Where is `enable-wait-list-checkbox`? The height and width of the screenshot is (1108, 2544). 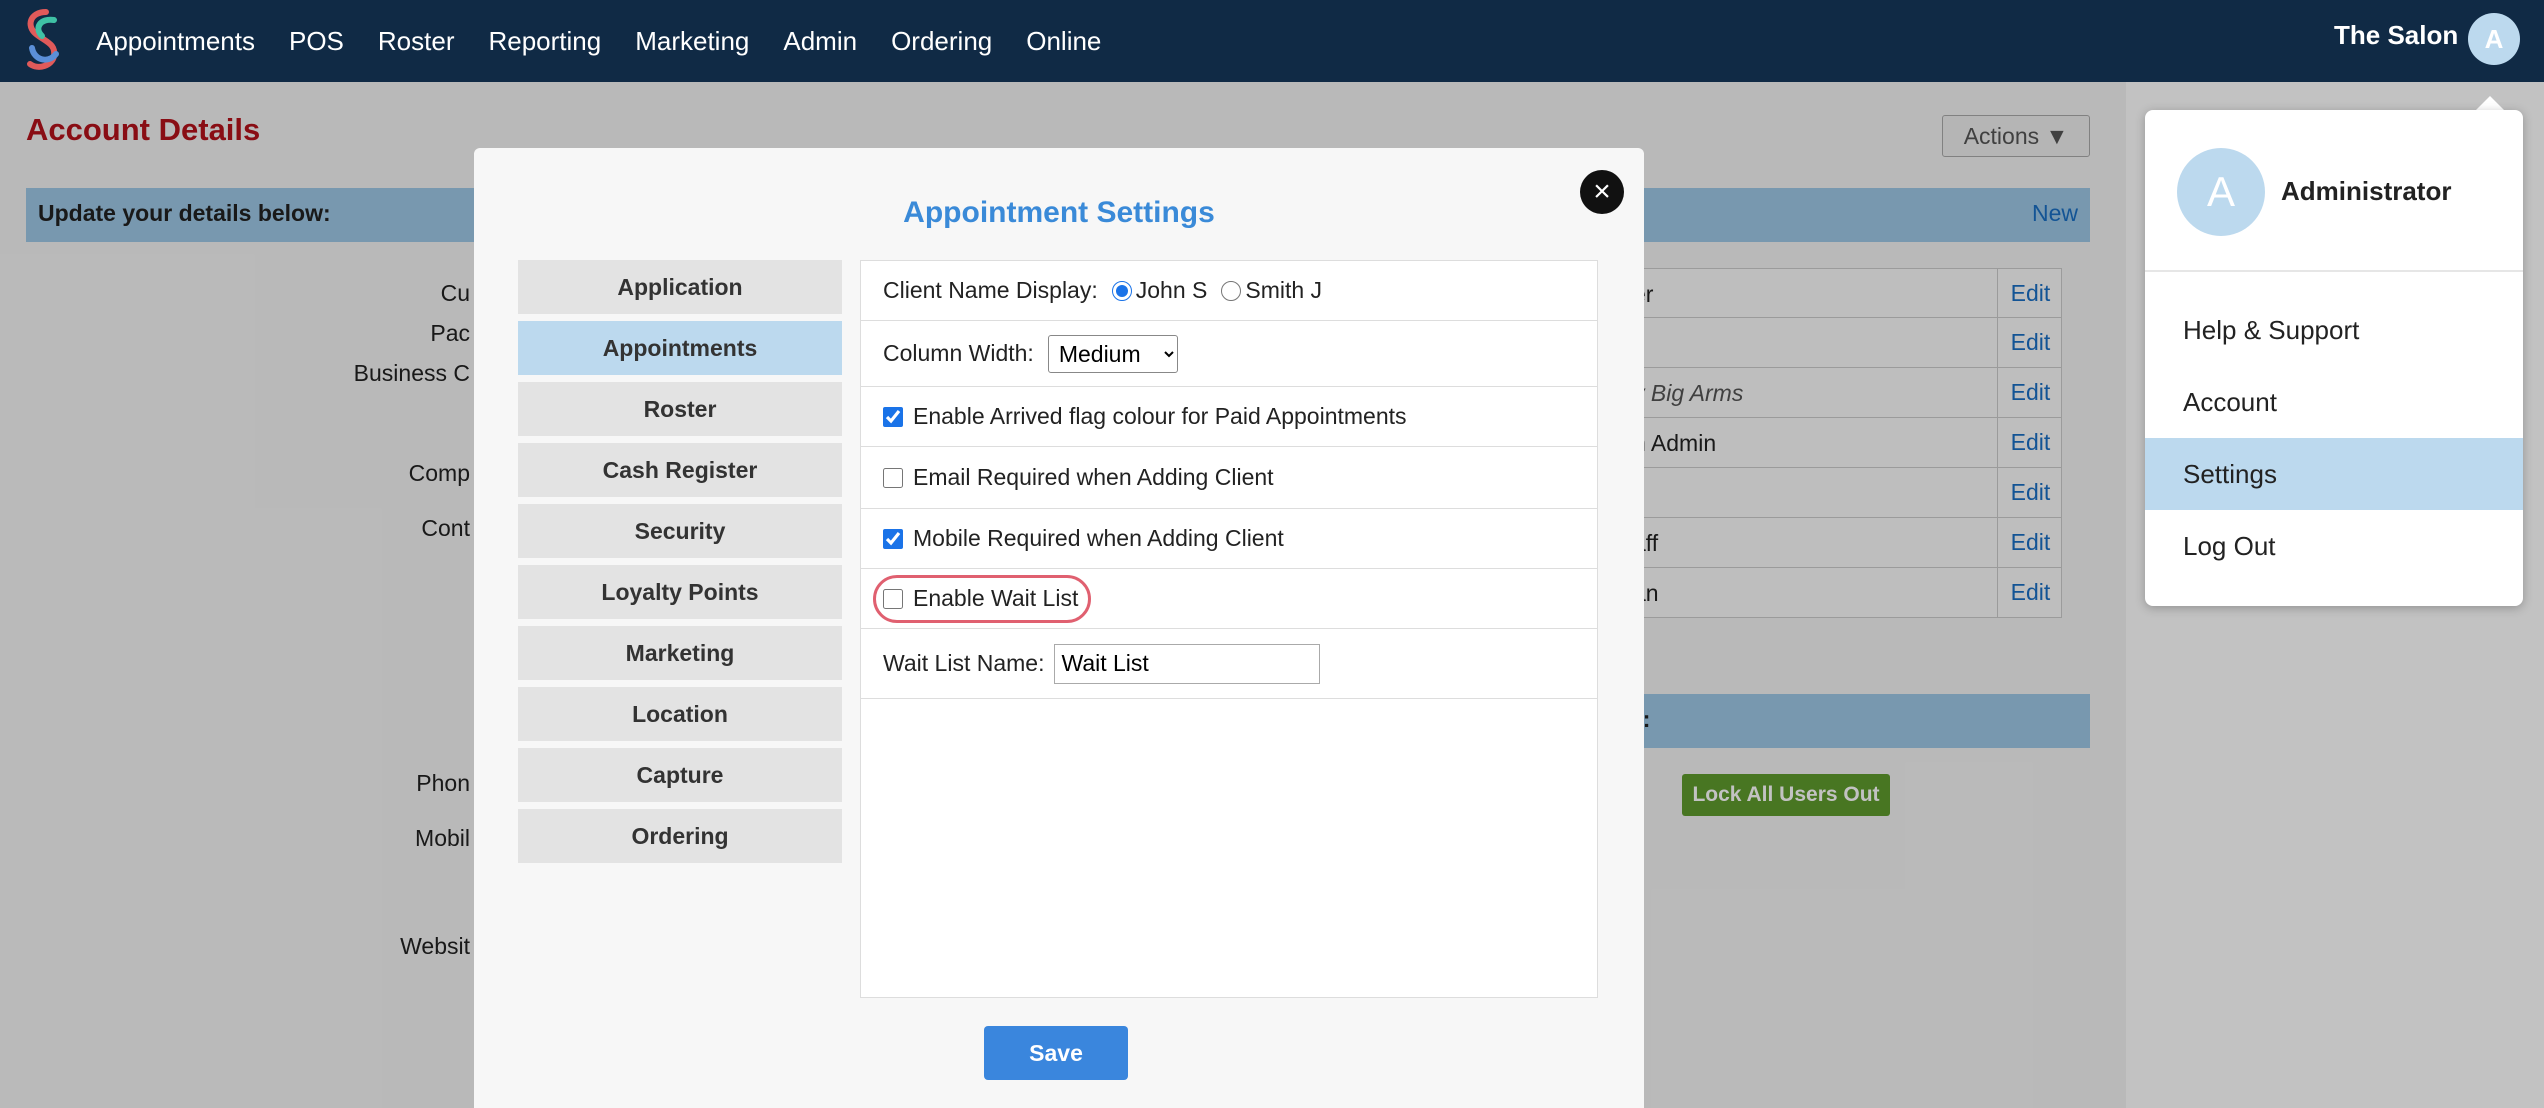 enable-wait-list-checkbox is located at coordinates (893, 598).